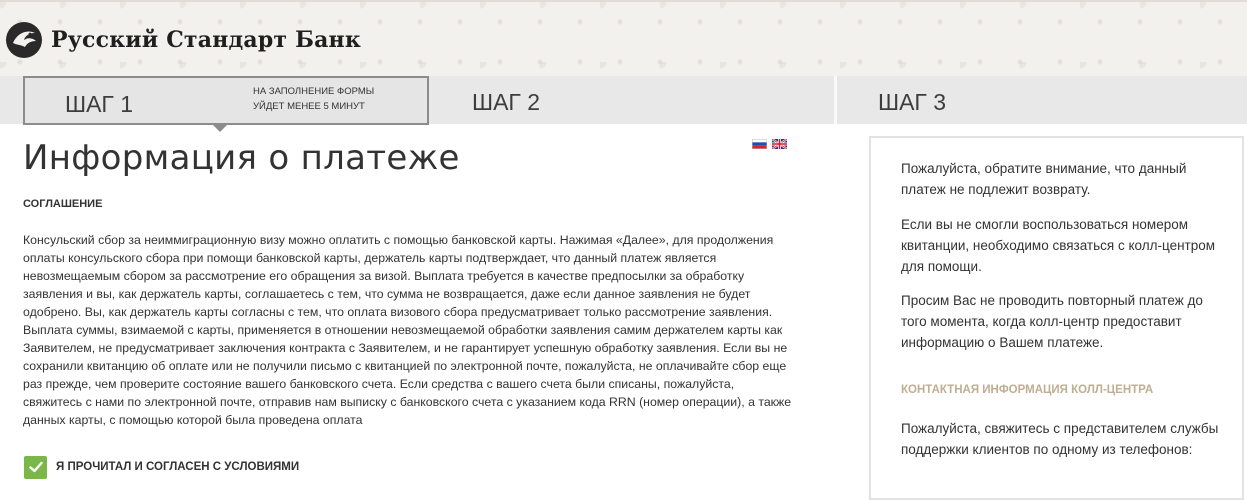  Describe the element at coordinates (632, 100) in the screenshot. I see `step-2: ШАГ 2` at that location.